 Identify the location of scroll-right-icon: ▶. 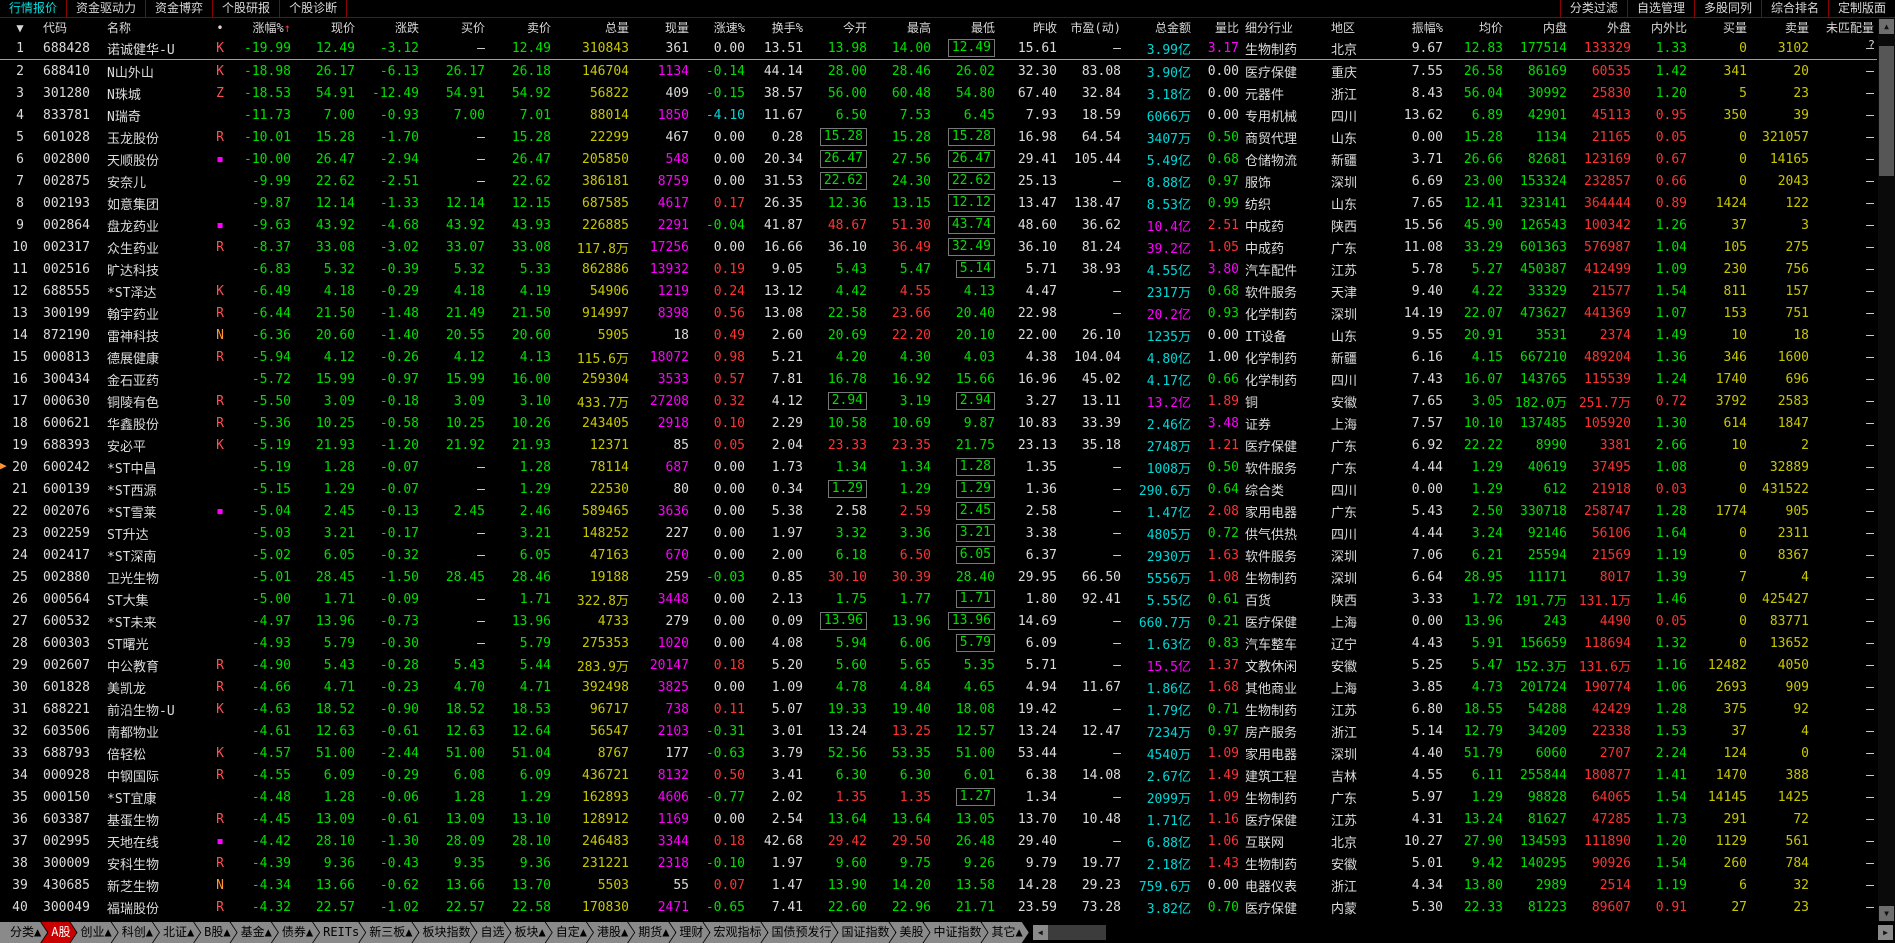
(1885, 932).